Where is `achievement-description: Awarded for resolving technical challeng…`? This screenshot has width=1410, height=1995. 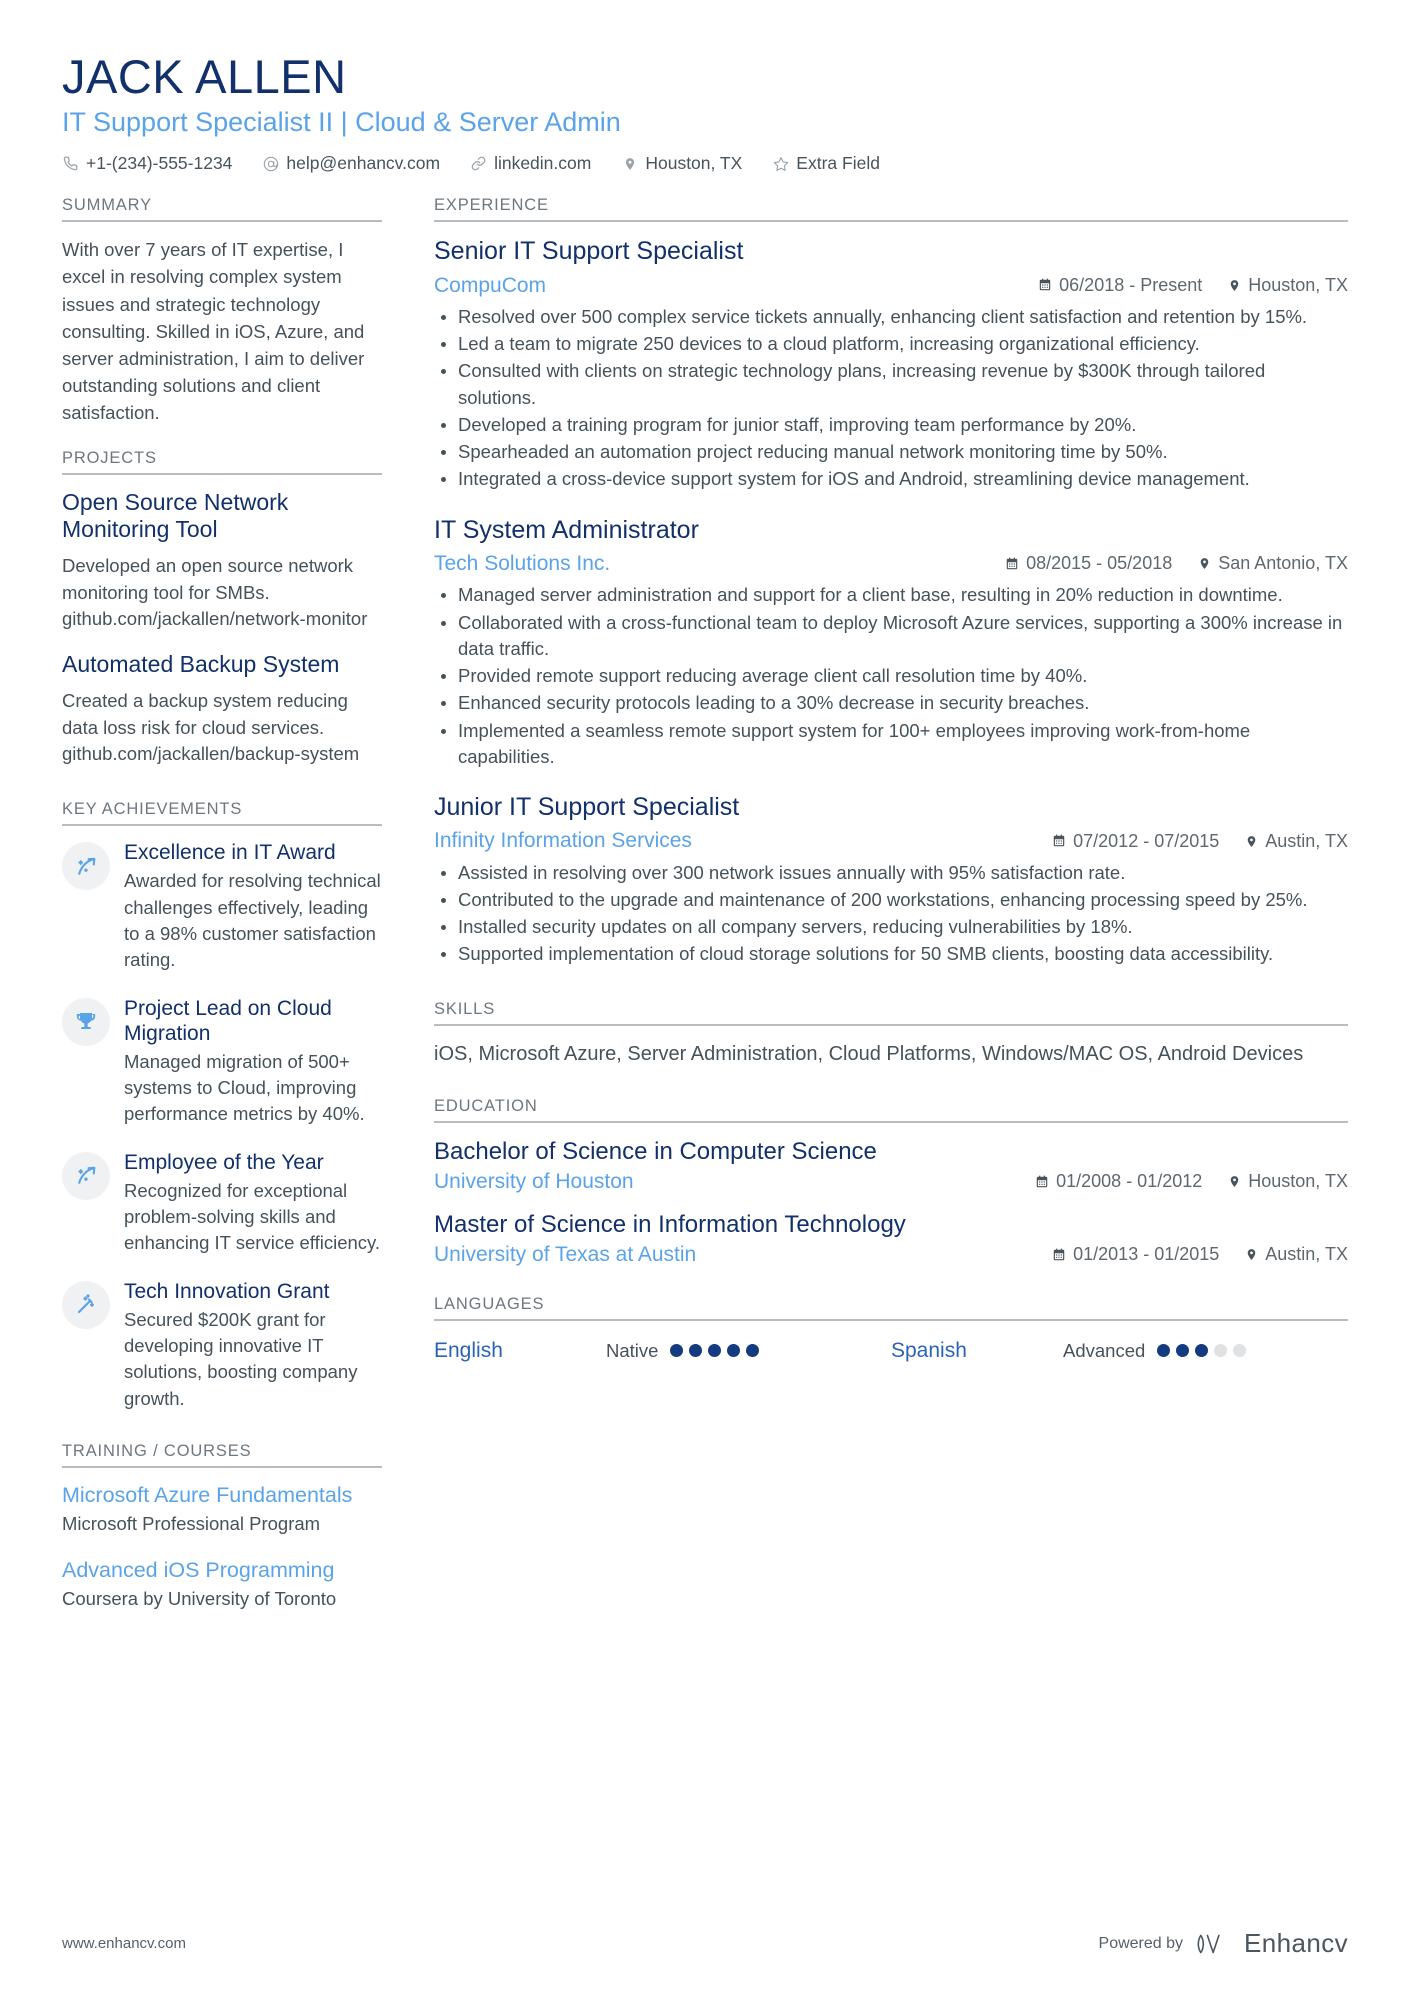
achievement-description: Awarded for resolving technical challeng… is located at coordinates (252, 920).